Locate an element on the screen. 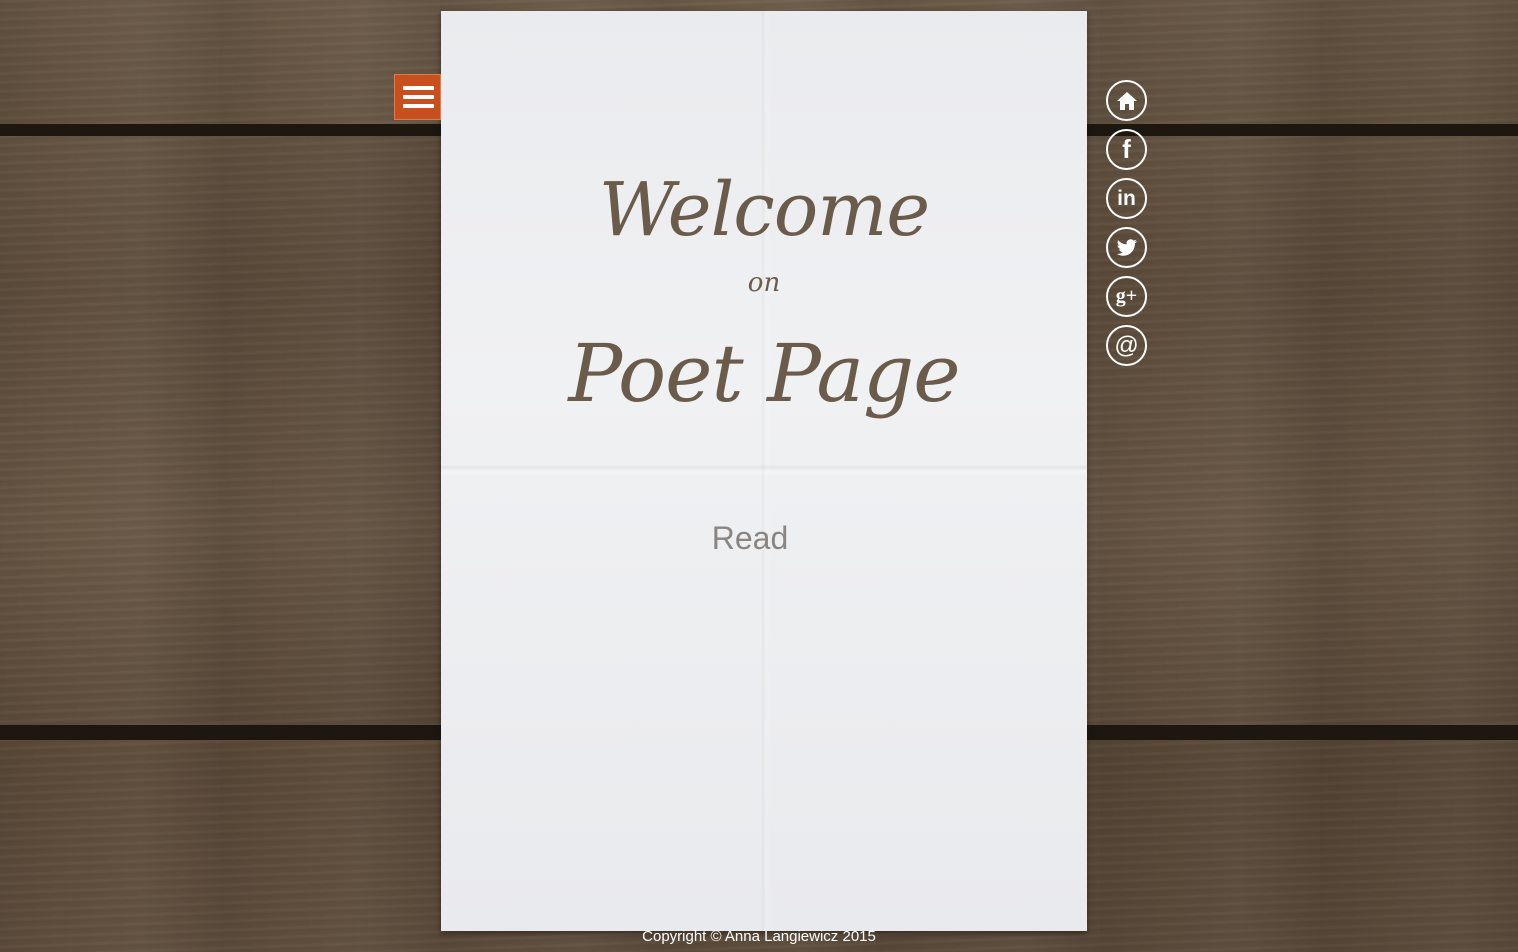 Image resolution: width=1518 pixels, height=952 pixels. home-link is located at coordinates (1126, 100).